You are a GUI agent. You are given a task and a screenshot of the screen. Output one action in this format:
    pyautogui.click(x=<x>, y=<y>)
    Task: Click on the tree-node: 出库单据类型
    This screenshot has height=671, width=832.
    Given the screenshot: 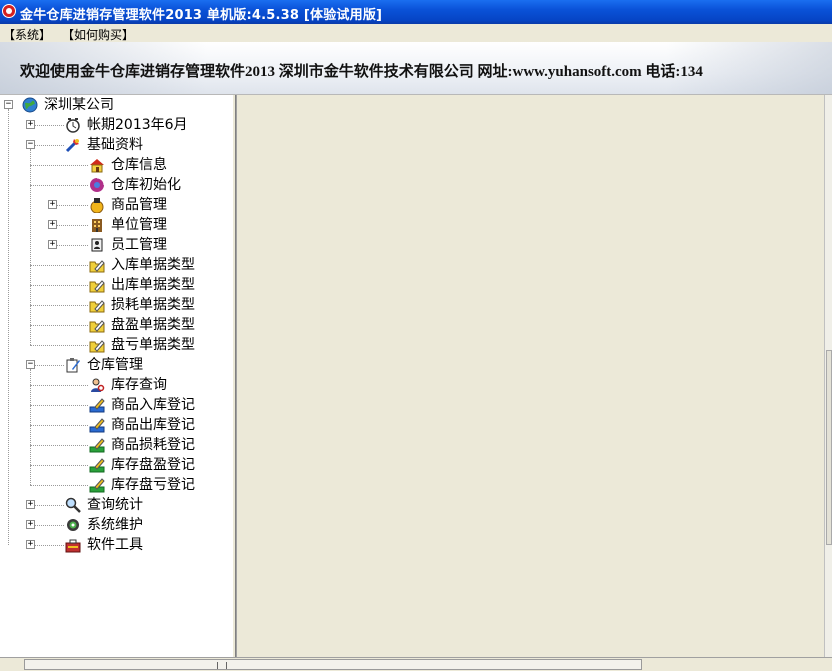 What is the action you would take?
    pyautogui.click(x=116, y=285)
    